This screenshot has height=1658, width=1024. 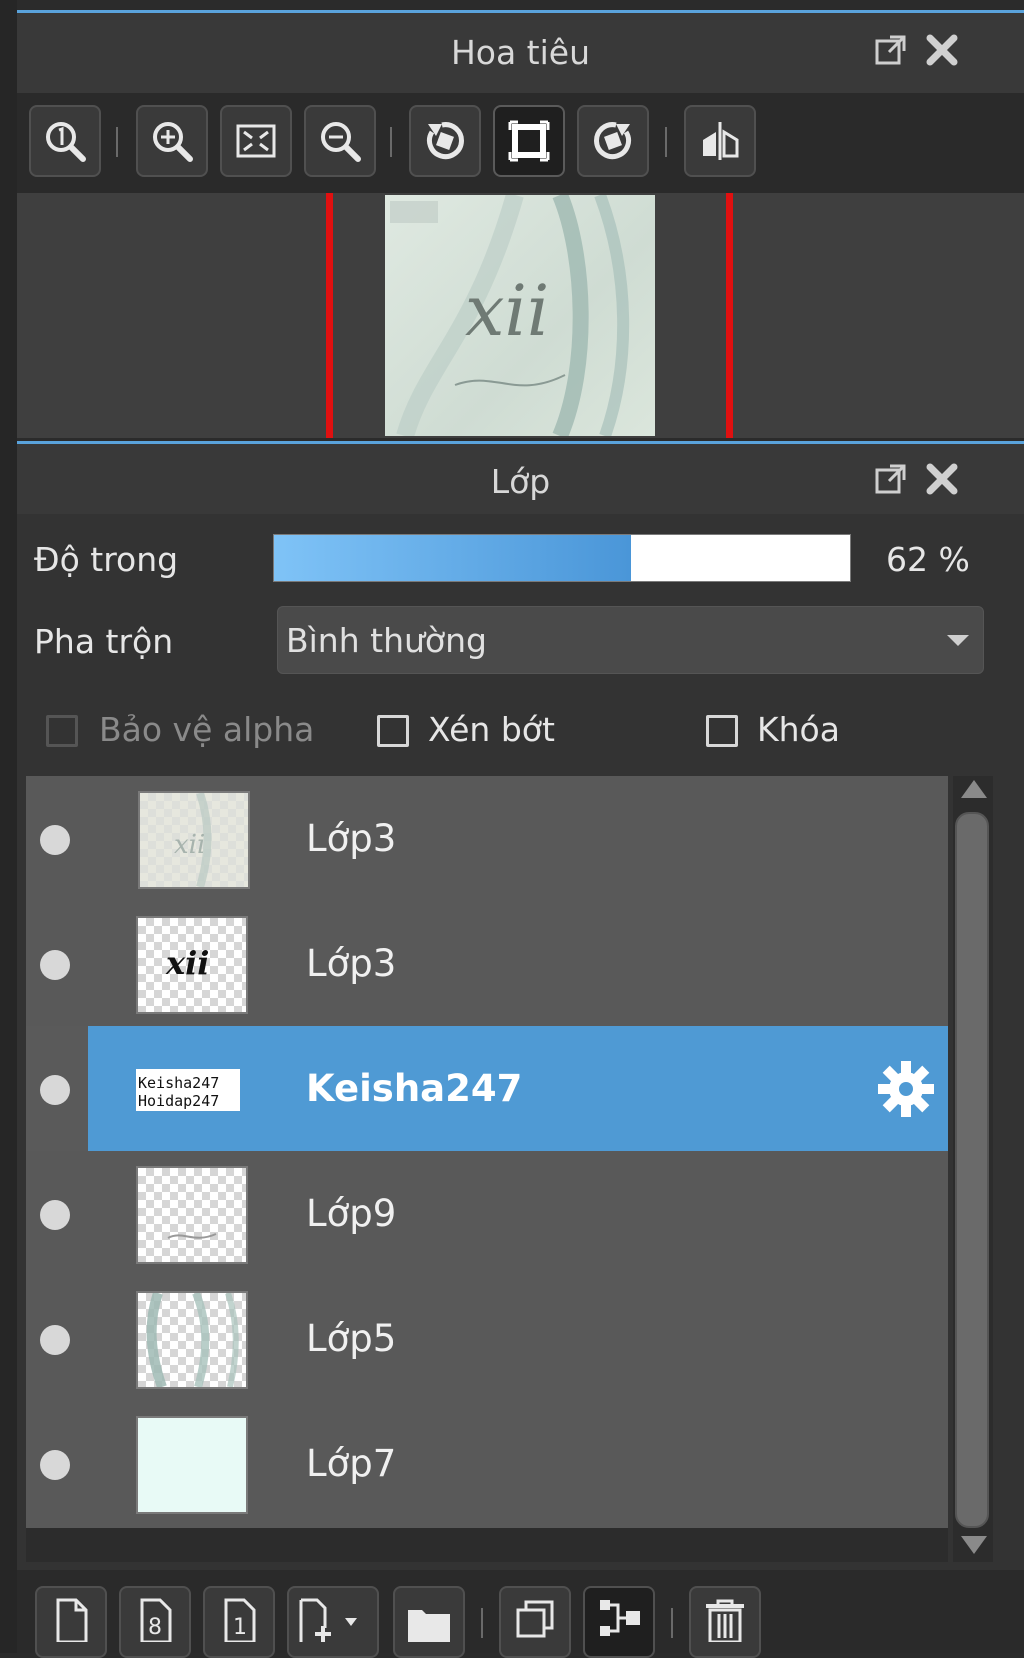 I want to click on layer-list-scrollbar, so click(x=973, y=1169).